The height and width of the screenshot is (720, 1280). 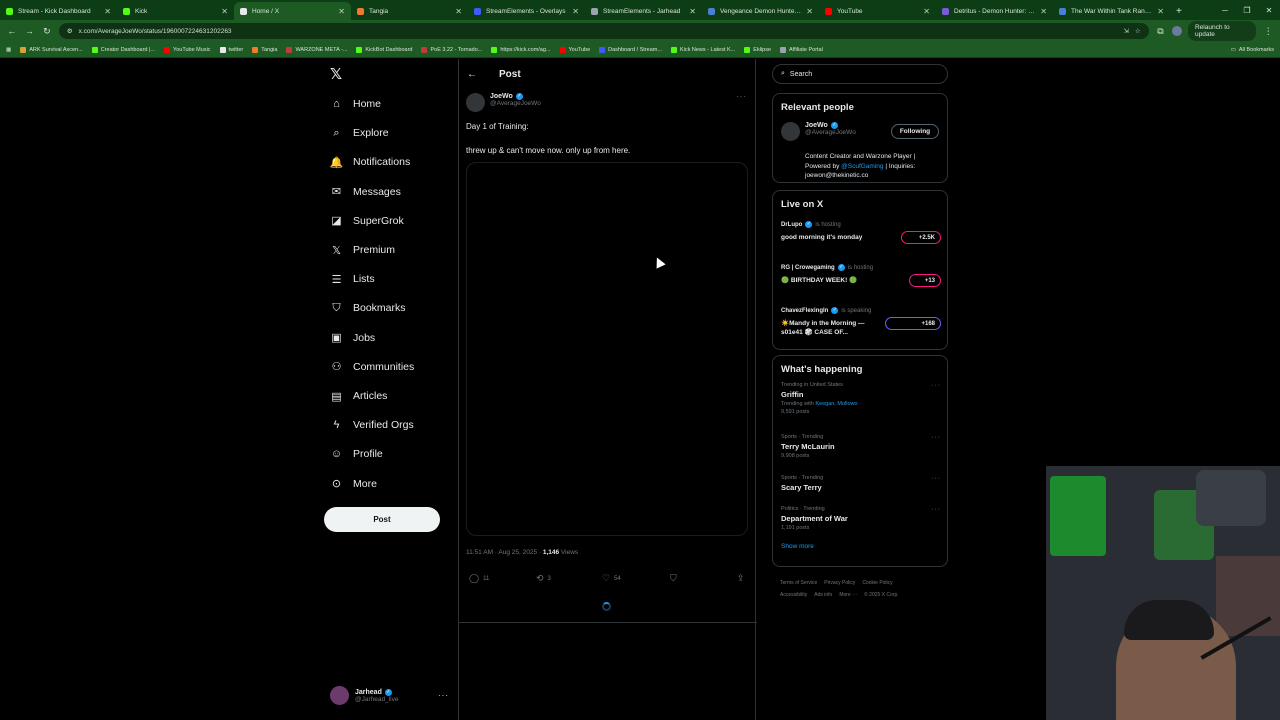 What do you see at coordinates (12, 31) in the screenshot?
I see `back-icon: ←` at bounding box center [12, 31].